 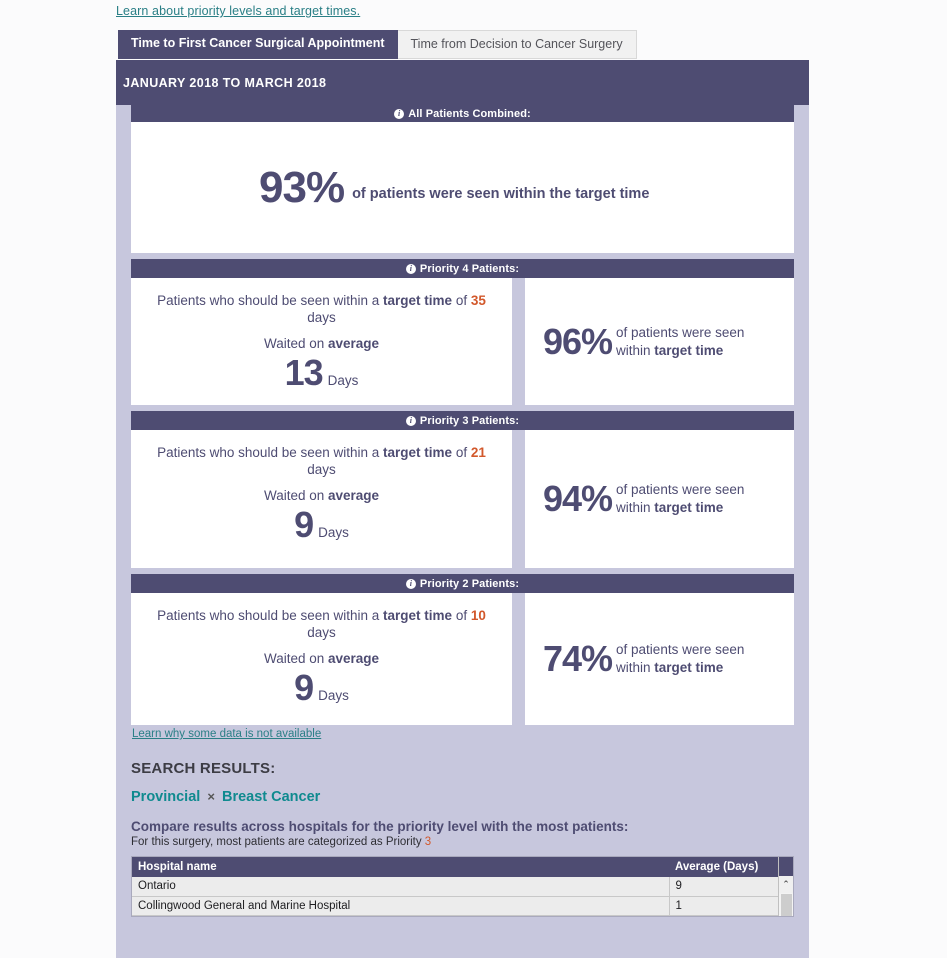 What do you see at coordinates (577, 658) in the screenshot?
I see `priority-2-percent-value: 74%` at bounding box center [577, 658].